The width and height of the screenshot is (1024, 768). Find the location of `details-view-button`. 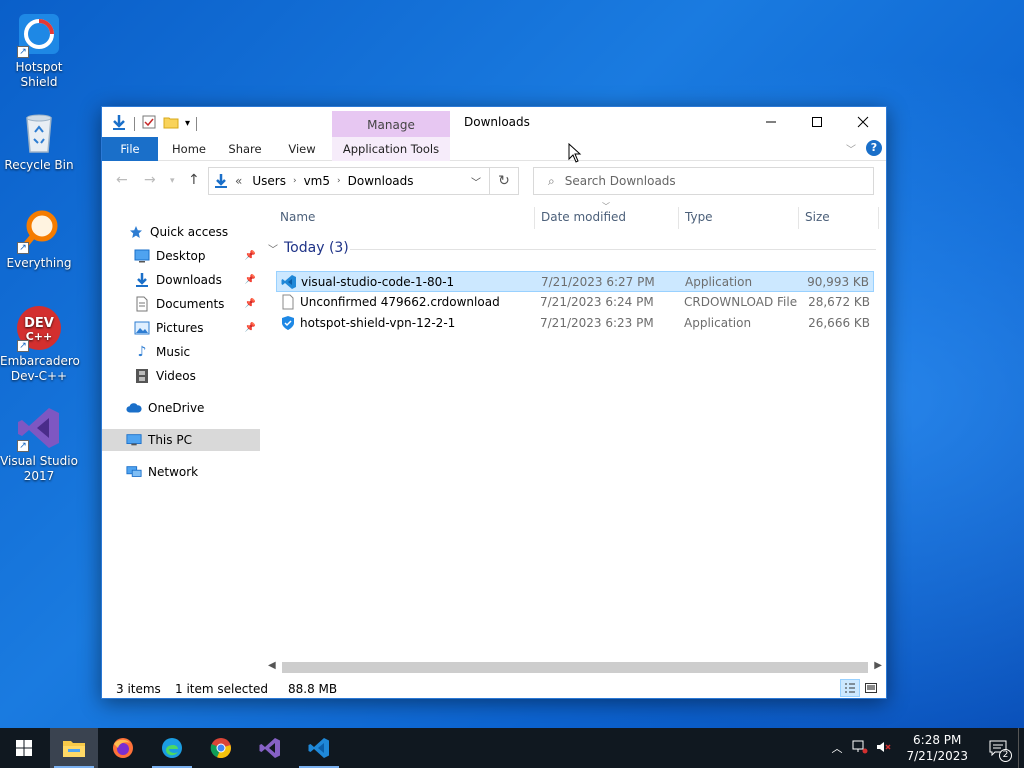

details-view-button is located at coordinates (850, 688).